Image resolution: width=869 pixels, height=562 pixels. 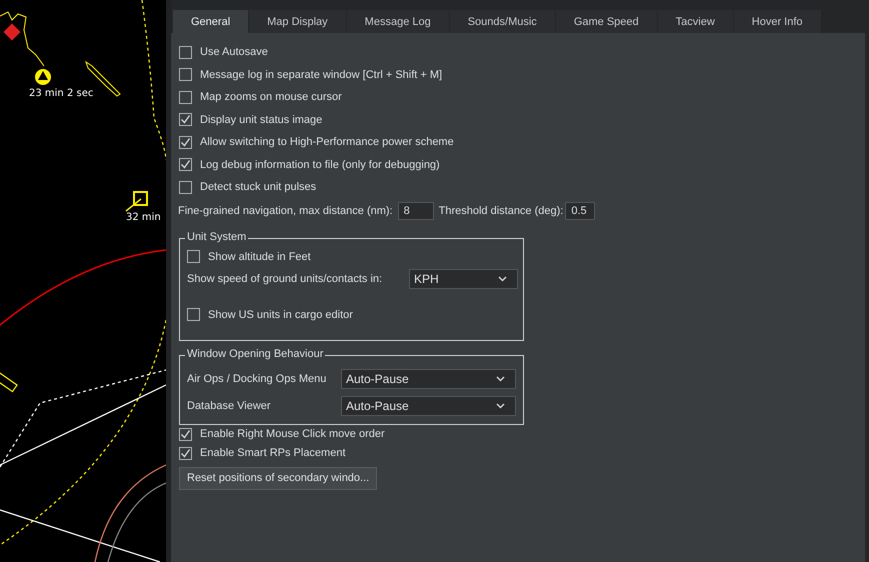 I want to click on input-field: 8, so click(x=416, y=211).